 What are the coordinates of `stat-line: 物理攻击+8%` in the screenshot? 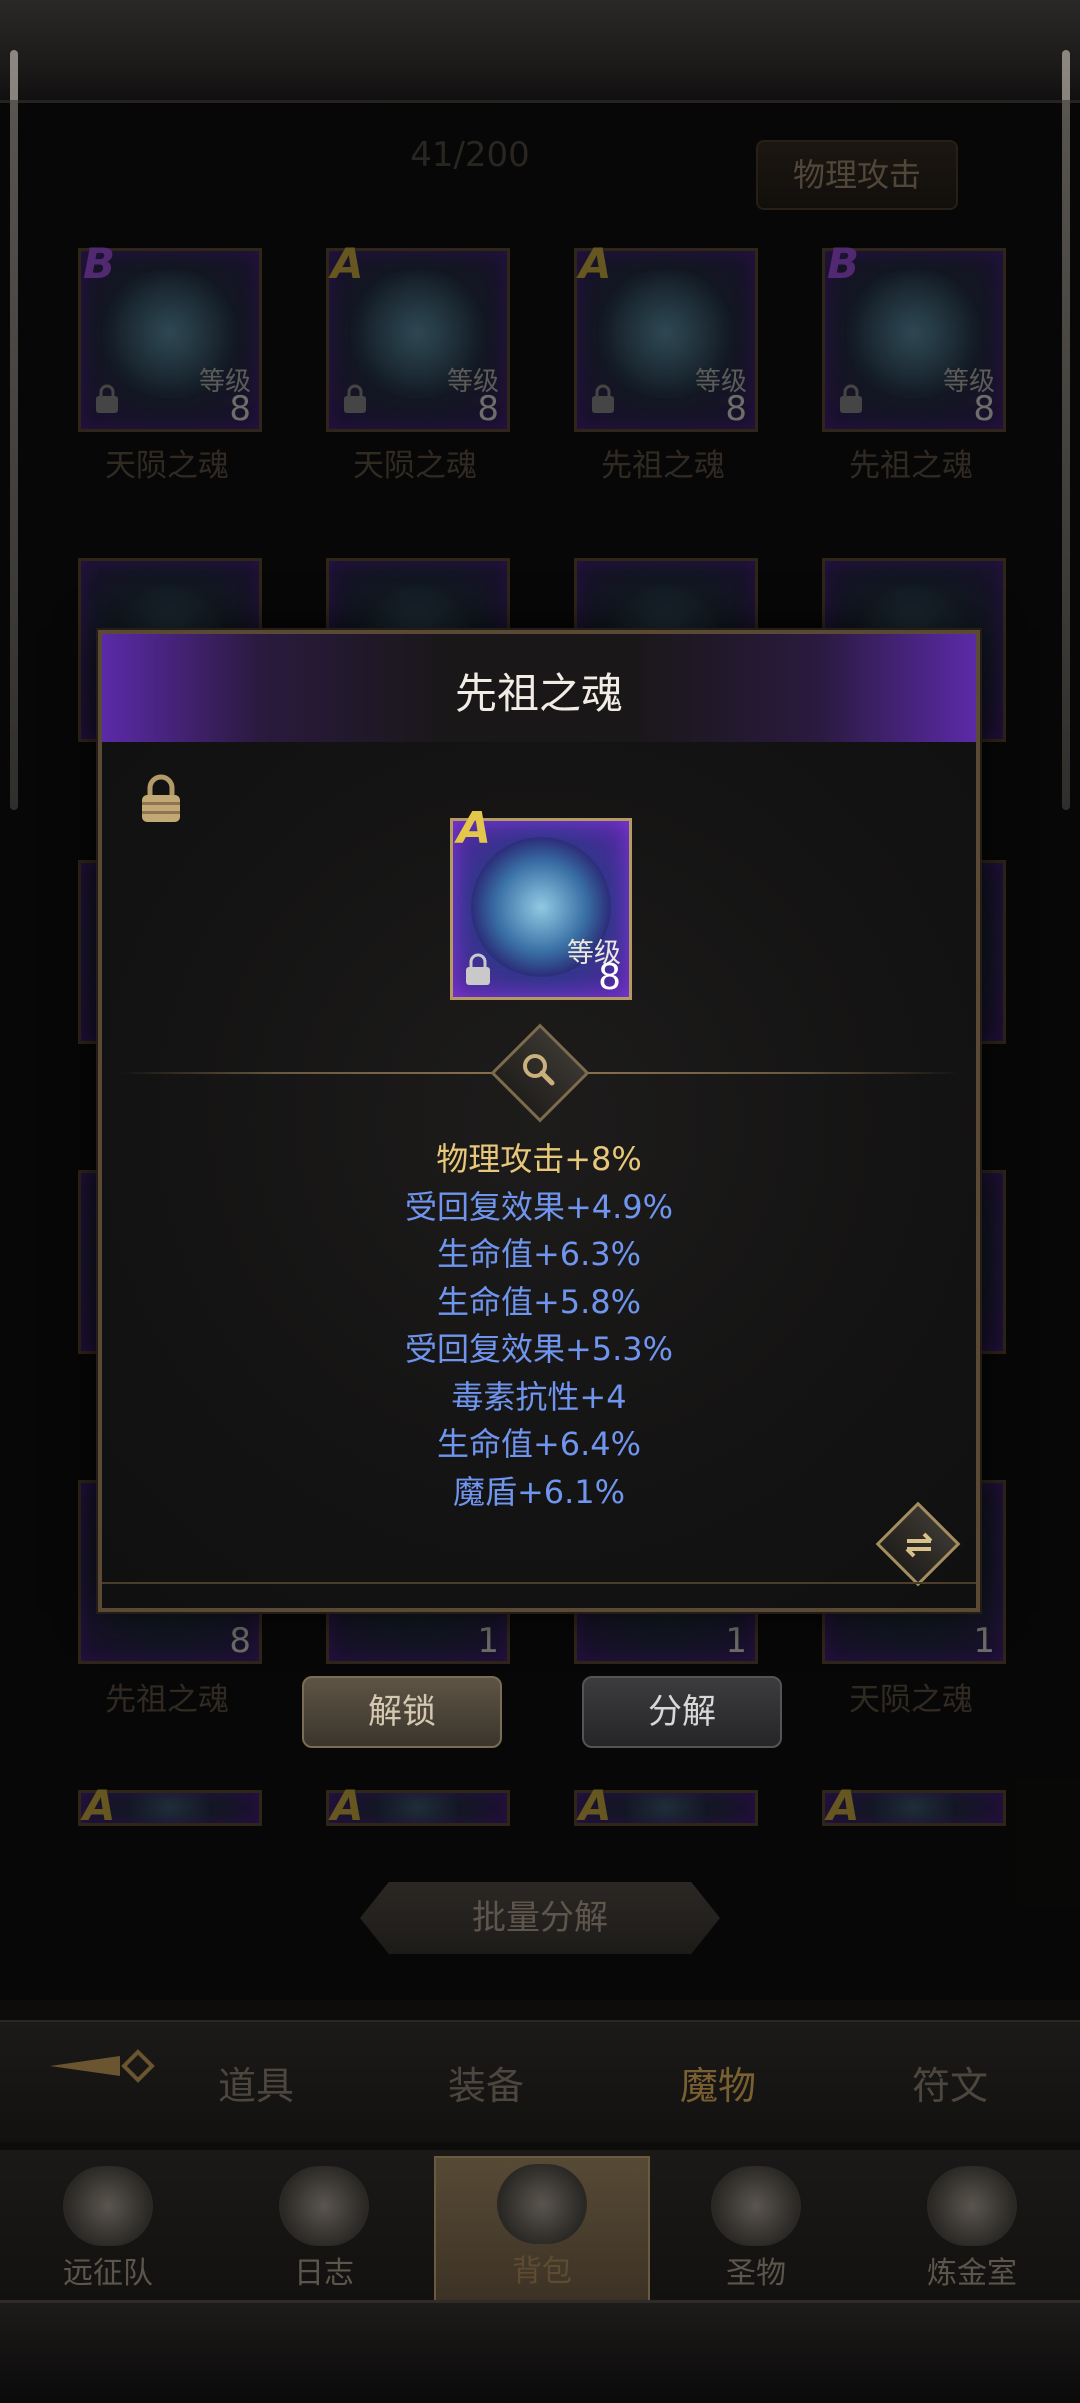 It's located at (539, 1159).